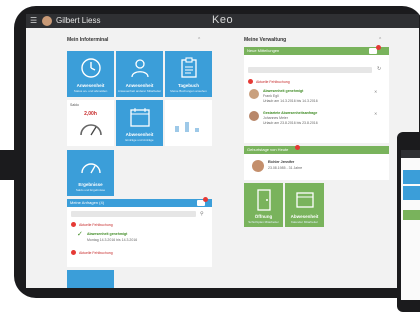 The height and width of the screenshot is (312, 420). What do you see at coordinates (316, 167) in the screenshot?
I see `birthday-panel-body: Eichler Jennifer 23.08.1985 - 31 Jahre` at bounding box center [316, 167].